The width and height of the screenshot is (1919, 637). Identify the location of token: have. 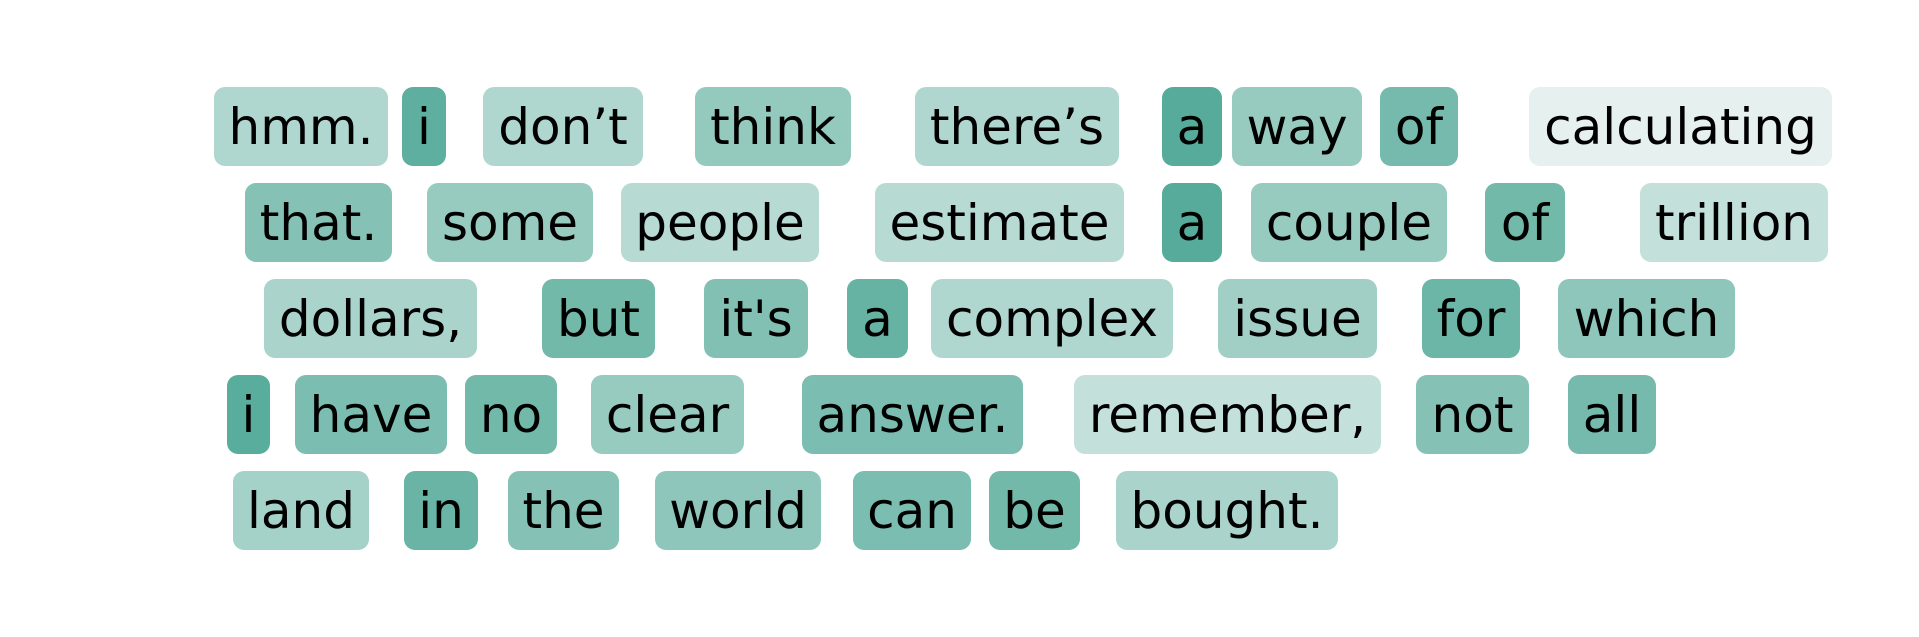
(371, 414).